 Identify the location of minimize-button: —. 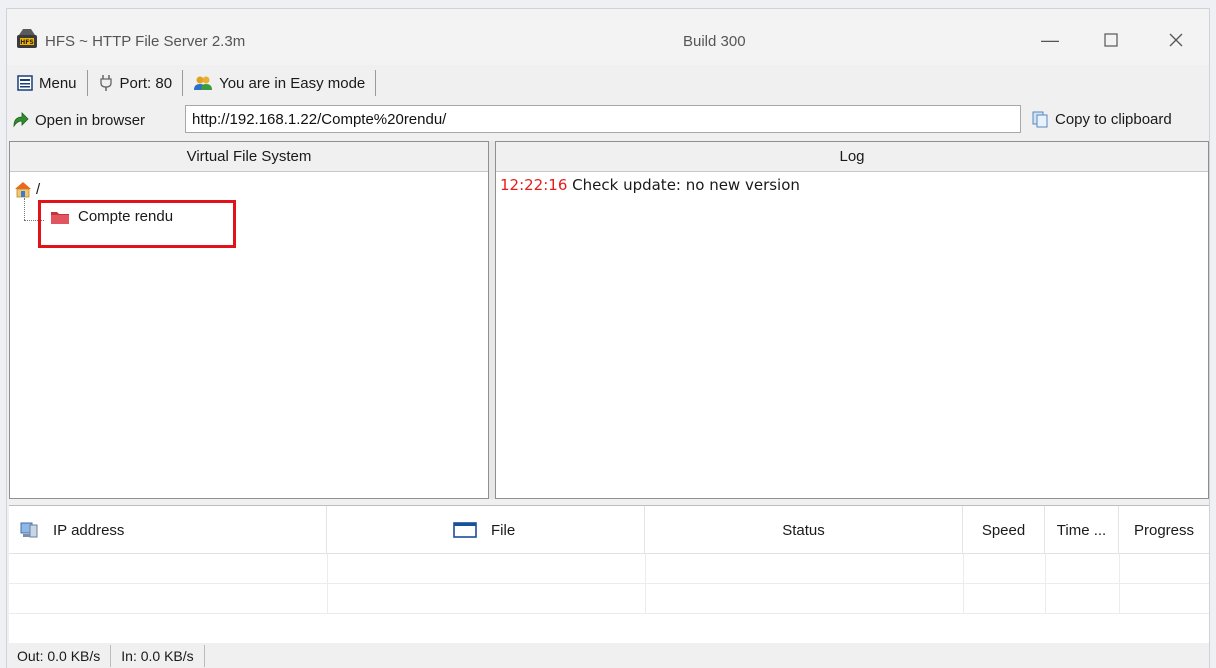
(1050, 40).